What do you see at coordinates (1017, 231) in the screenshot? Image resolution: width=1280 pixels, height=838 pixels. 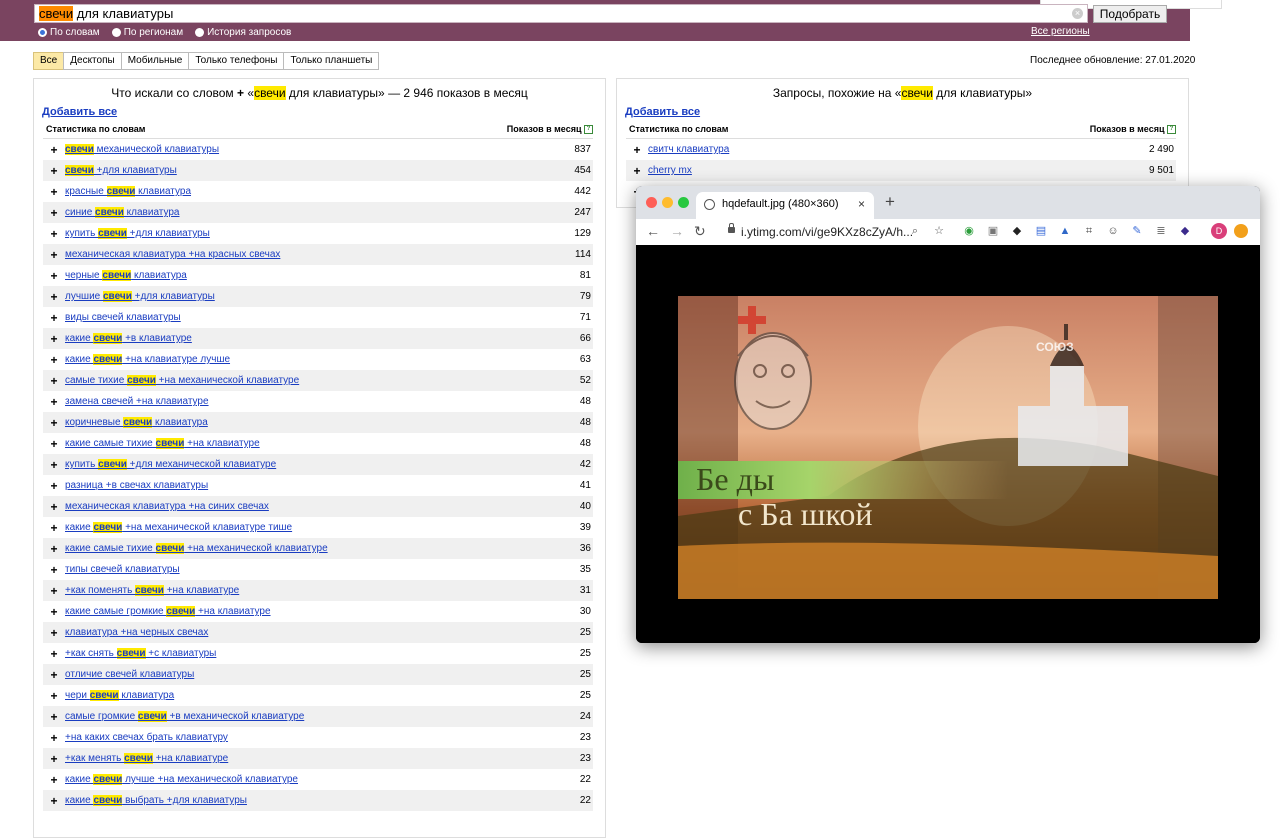 I see `extension-eye-icon: ◆` at bounding box center [1017, 231].